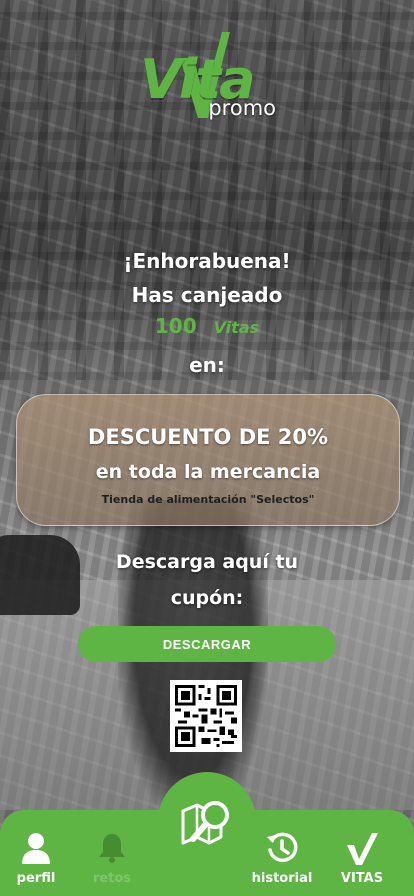 This screenshot has height=896, width=414. What do you see at coordinates (207, 562) in the screenshot?
I see `download-text-line1: Descarga aquí tu` at bounding box center [207, 562].